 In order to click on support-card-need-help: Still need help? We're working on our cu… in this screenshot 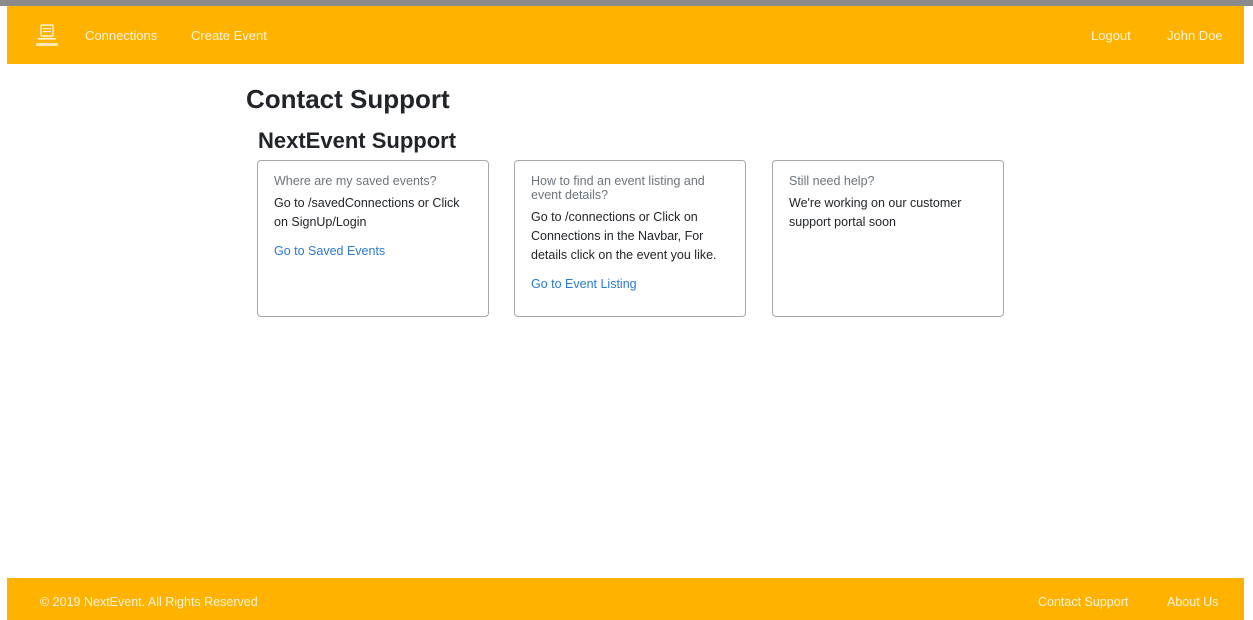, I will do `click(888, 238)`.